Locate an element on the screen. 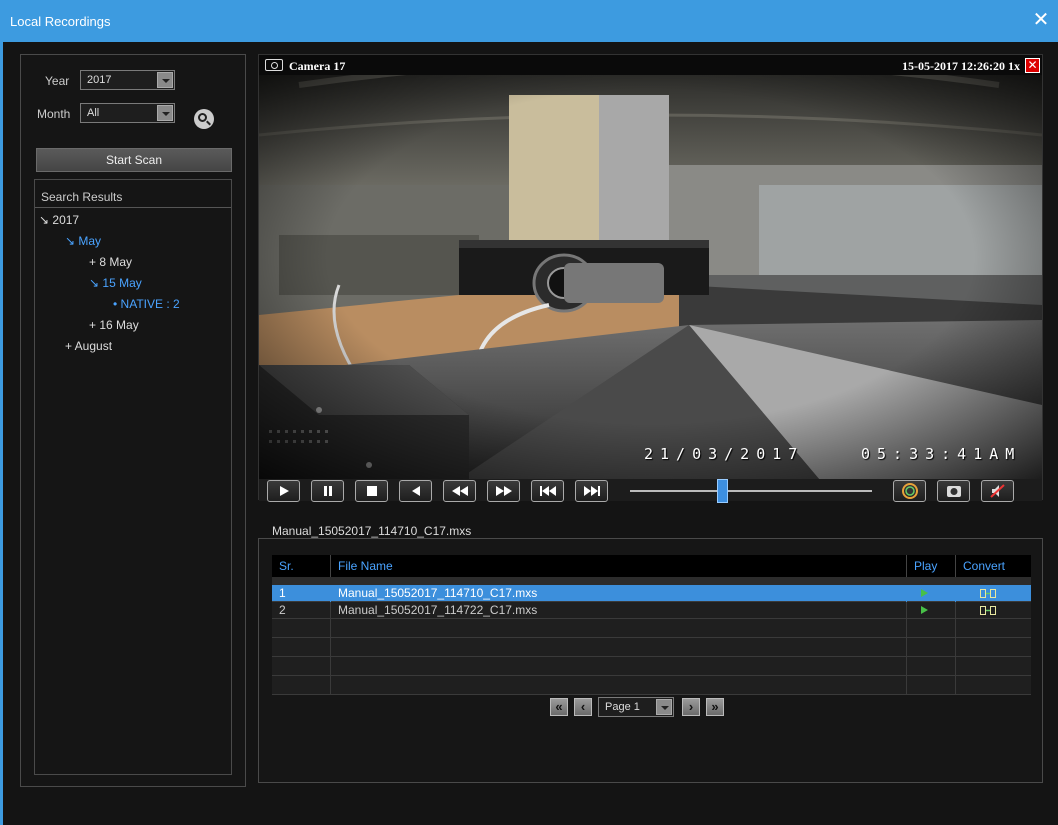 This screenshot has width=1058, height=825. osd-date: 21/03/2017 is located at coordinates (724, 454).